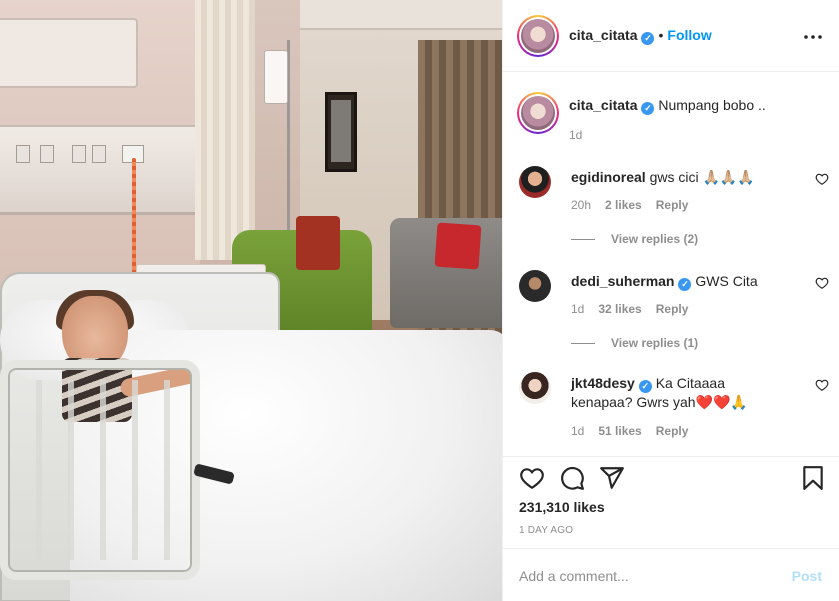  Describe the element at coordinates (562, 507) in the screenshot. I see `likes-count: 231,310 likes` at that location.